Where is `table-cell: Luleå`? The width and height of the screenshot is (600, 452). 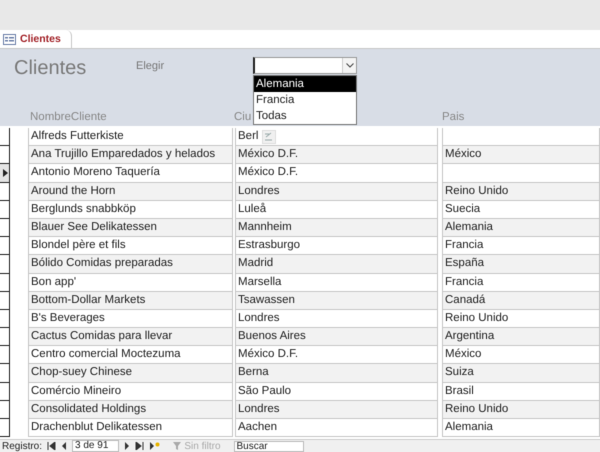 table-cell: Luleå is located at coordinates (336, 209).